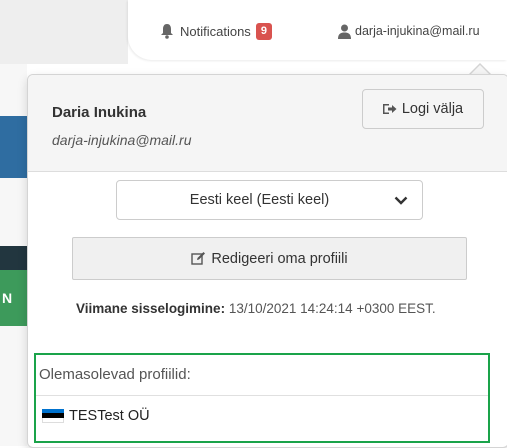 Image resolution: width=507 pixels, height=448 pixels. I want to click on navbar-left-area, so click(64, 32).